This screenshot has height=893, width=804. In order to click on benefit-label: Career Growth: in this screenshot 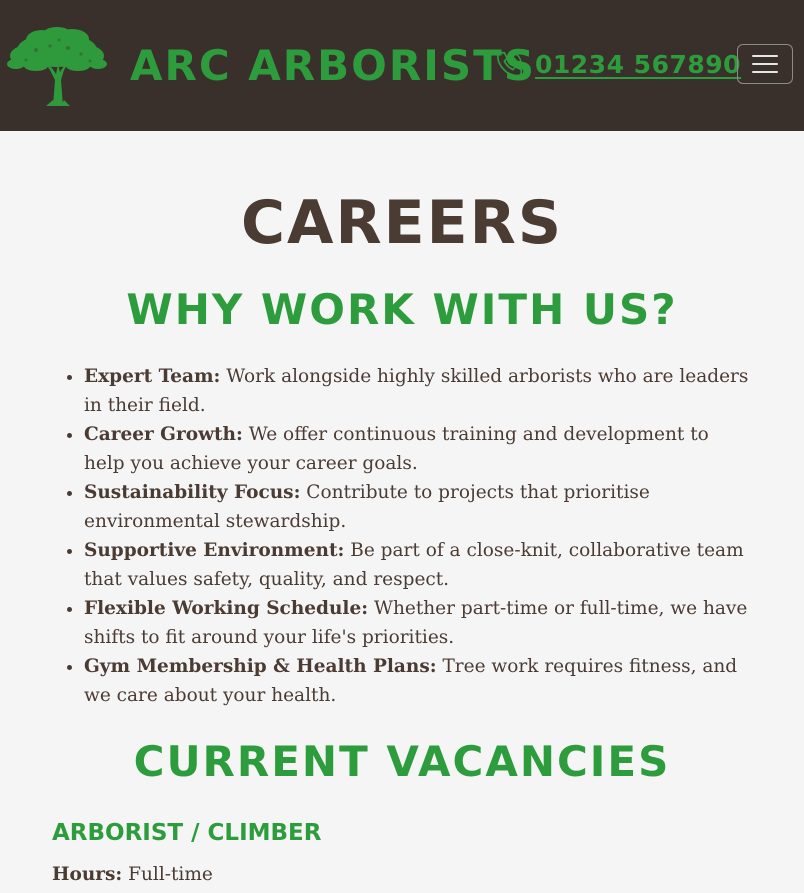, I will do `click(163, 434)`.